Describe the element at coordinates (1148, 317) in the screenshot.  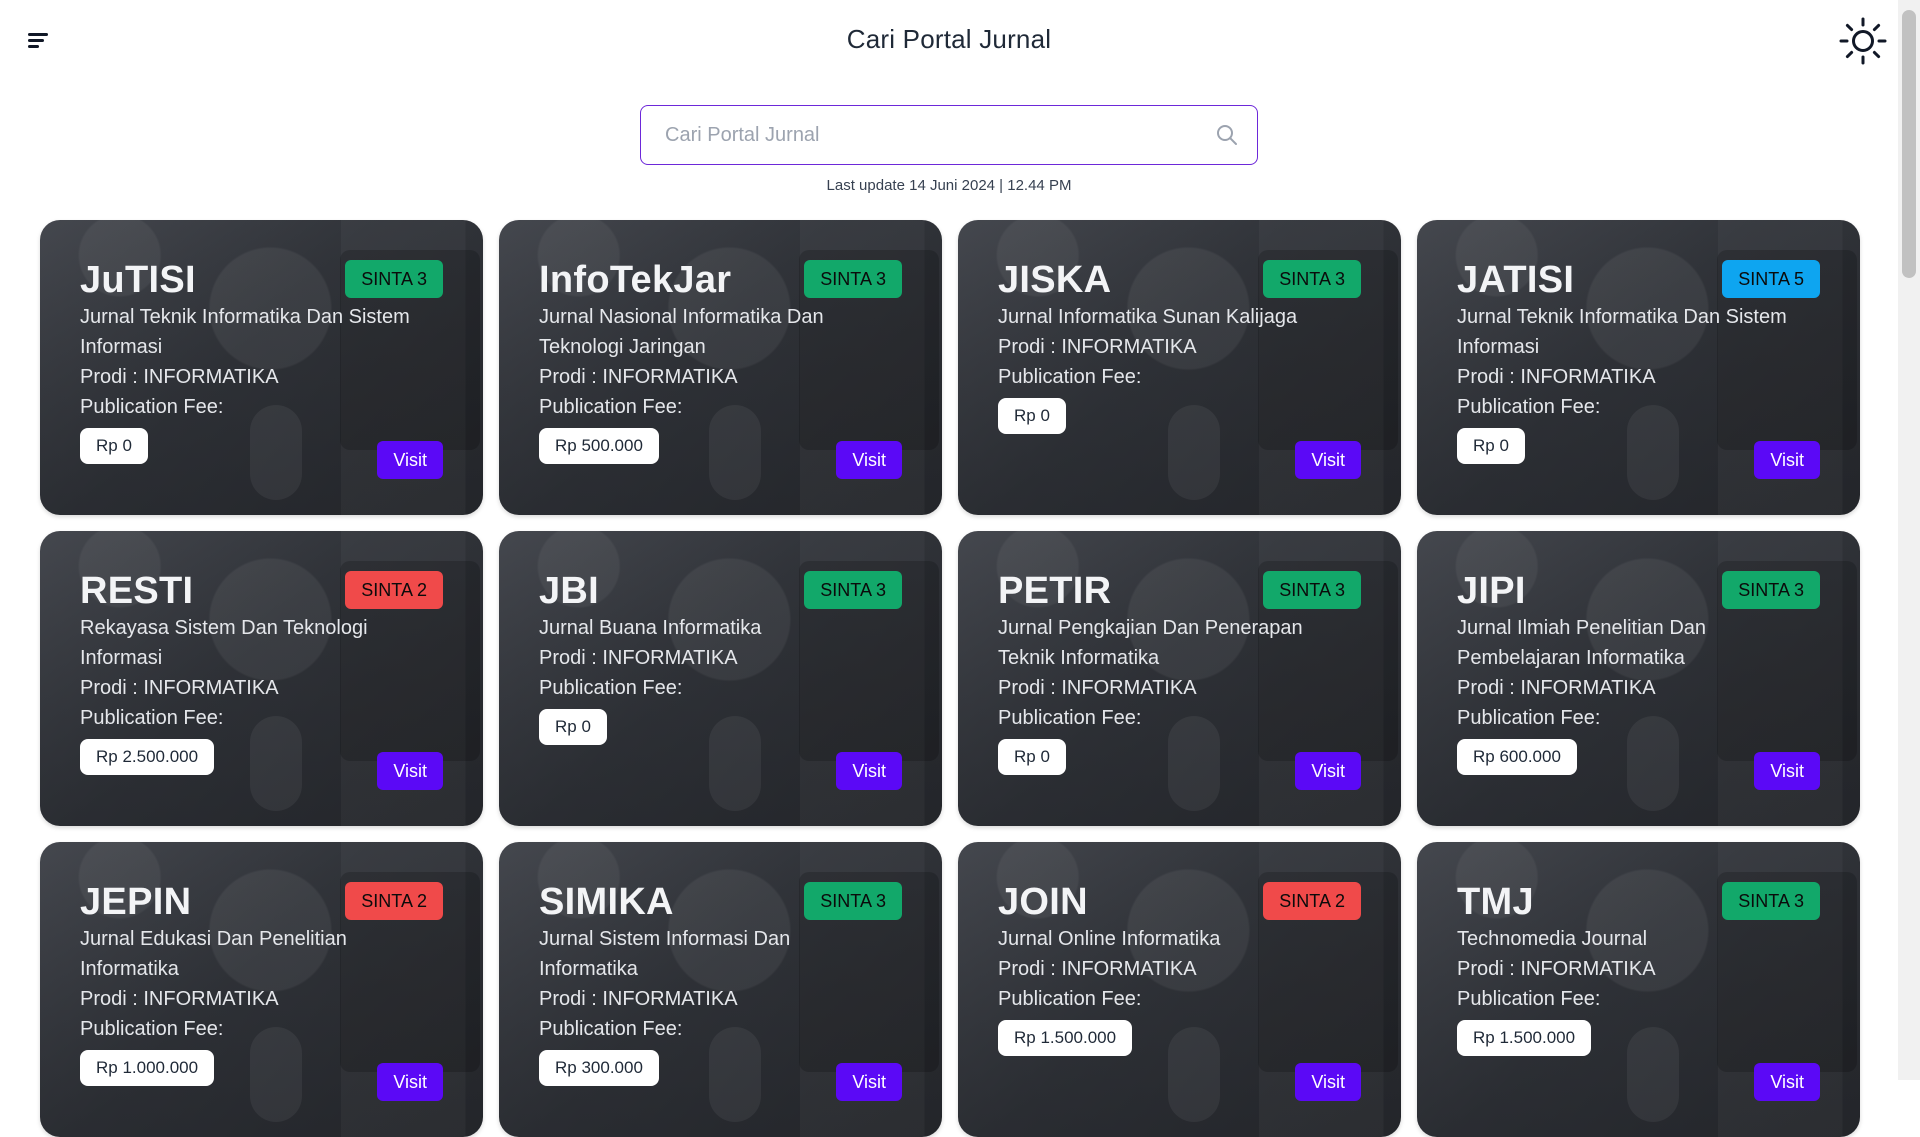
I see `journal-description: Jurnal Informatika Sunan Kalijaga` at that location.